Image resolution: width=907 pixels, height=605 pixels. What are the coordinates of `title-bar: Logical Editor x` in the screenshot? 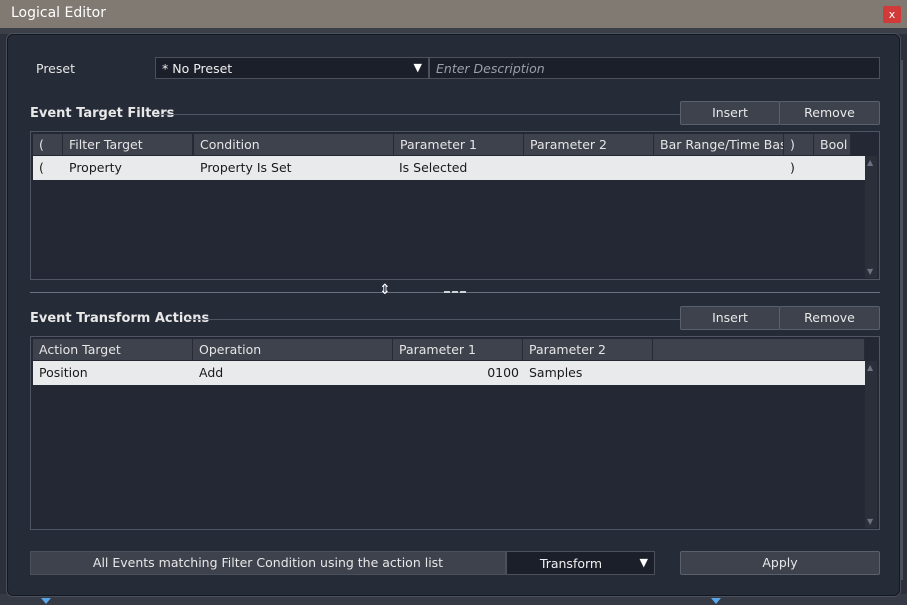 It's located at (453, 14).